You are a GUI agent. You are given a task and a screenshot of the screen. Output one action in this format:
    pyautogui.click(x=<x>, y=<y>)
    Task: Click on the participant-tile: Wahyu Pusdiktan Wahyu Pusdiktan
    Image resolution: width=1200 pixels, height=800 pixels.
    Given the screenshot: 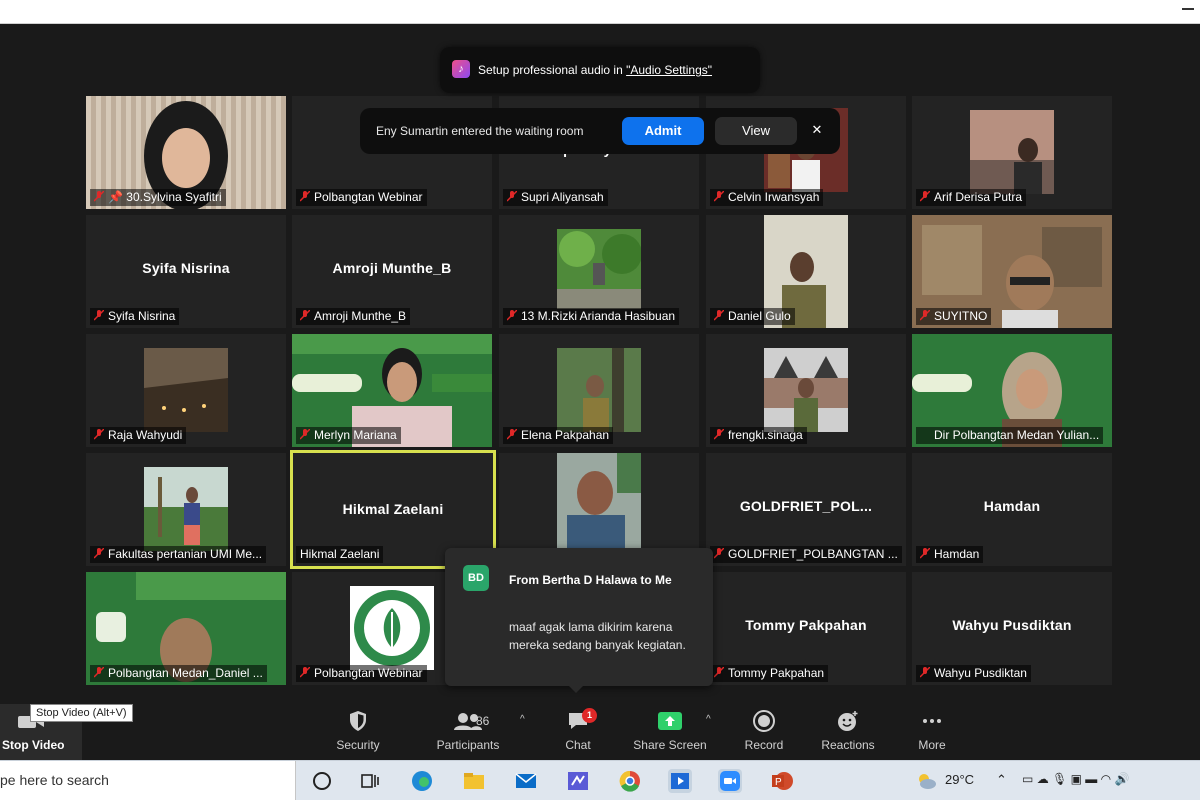 What is the action you would take?
    pyautogui.click(x=1012, y=628)
    